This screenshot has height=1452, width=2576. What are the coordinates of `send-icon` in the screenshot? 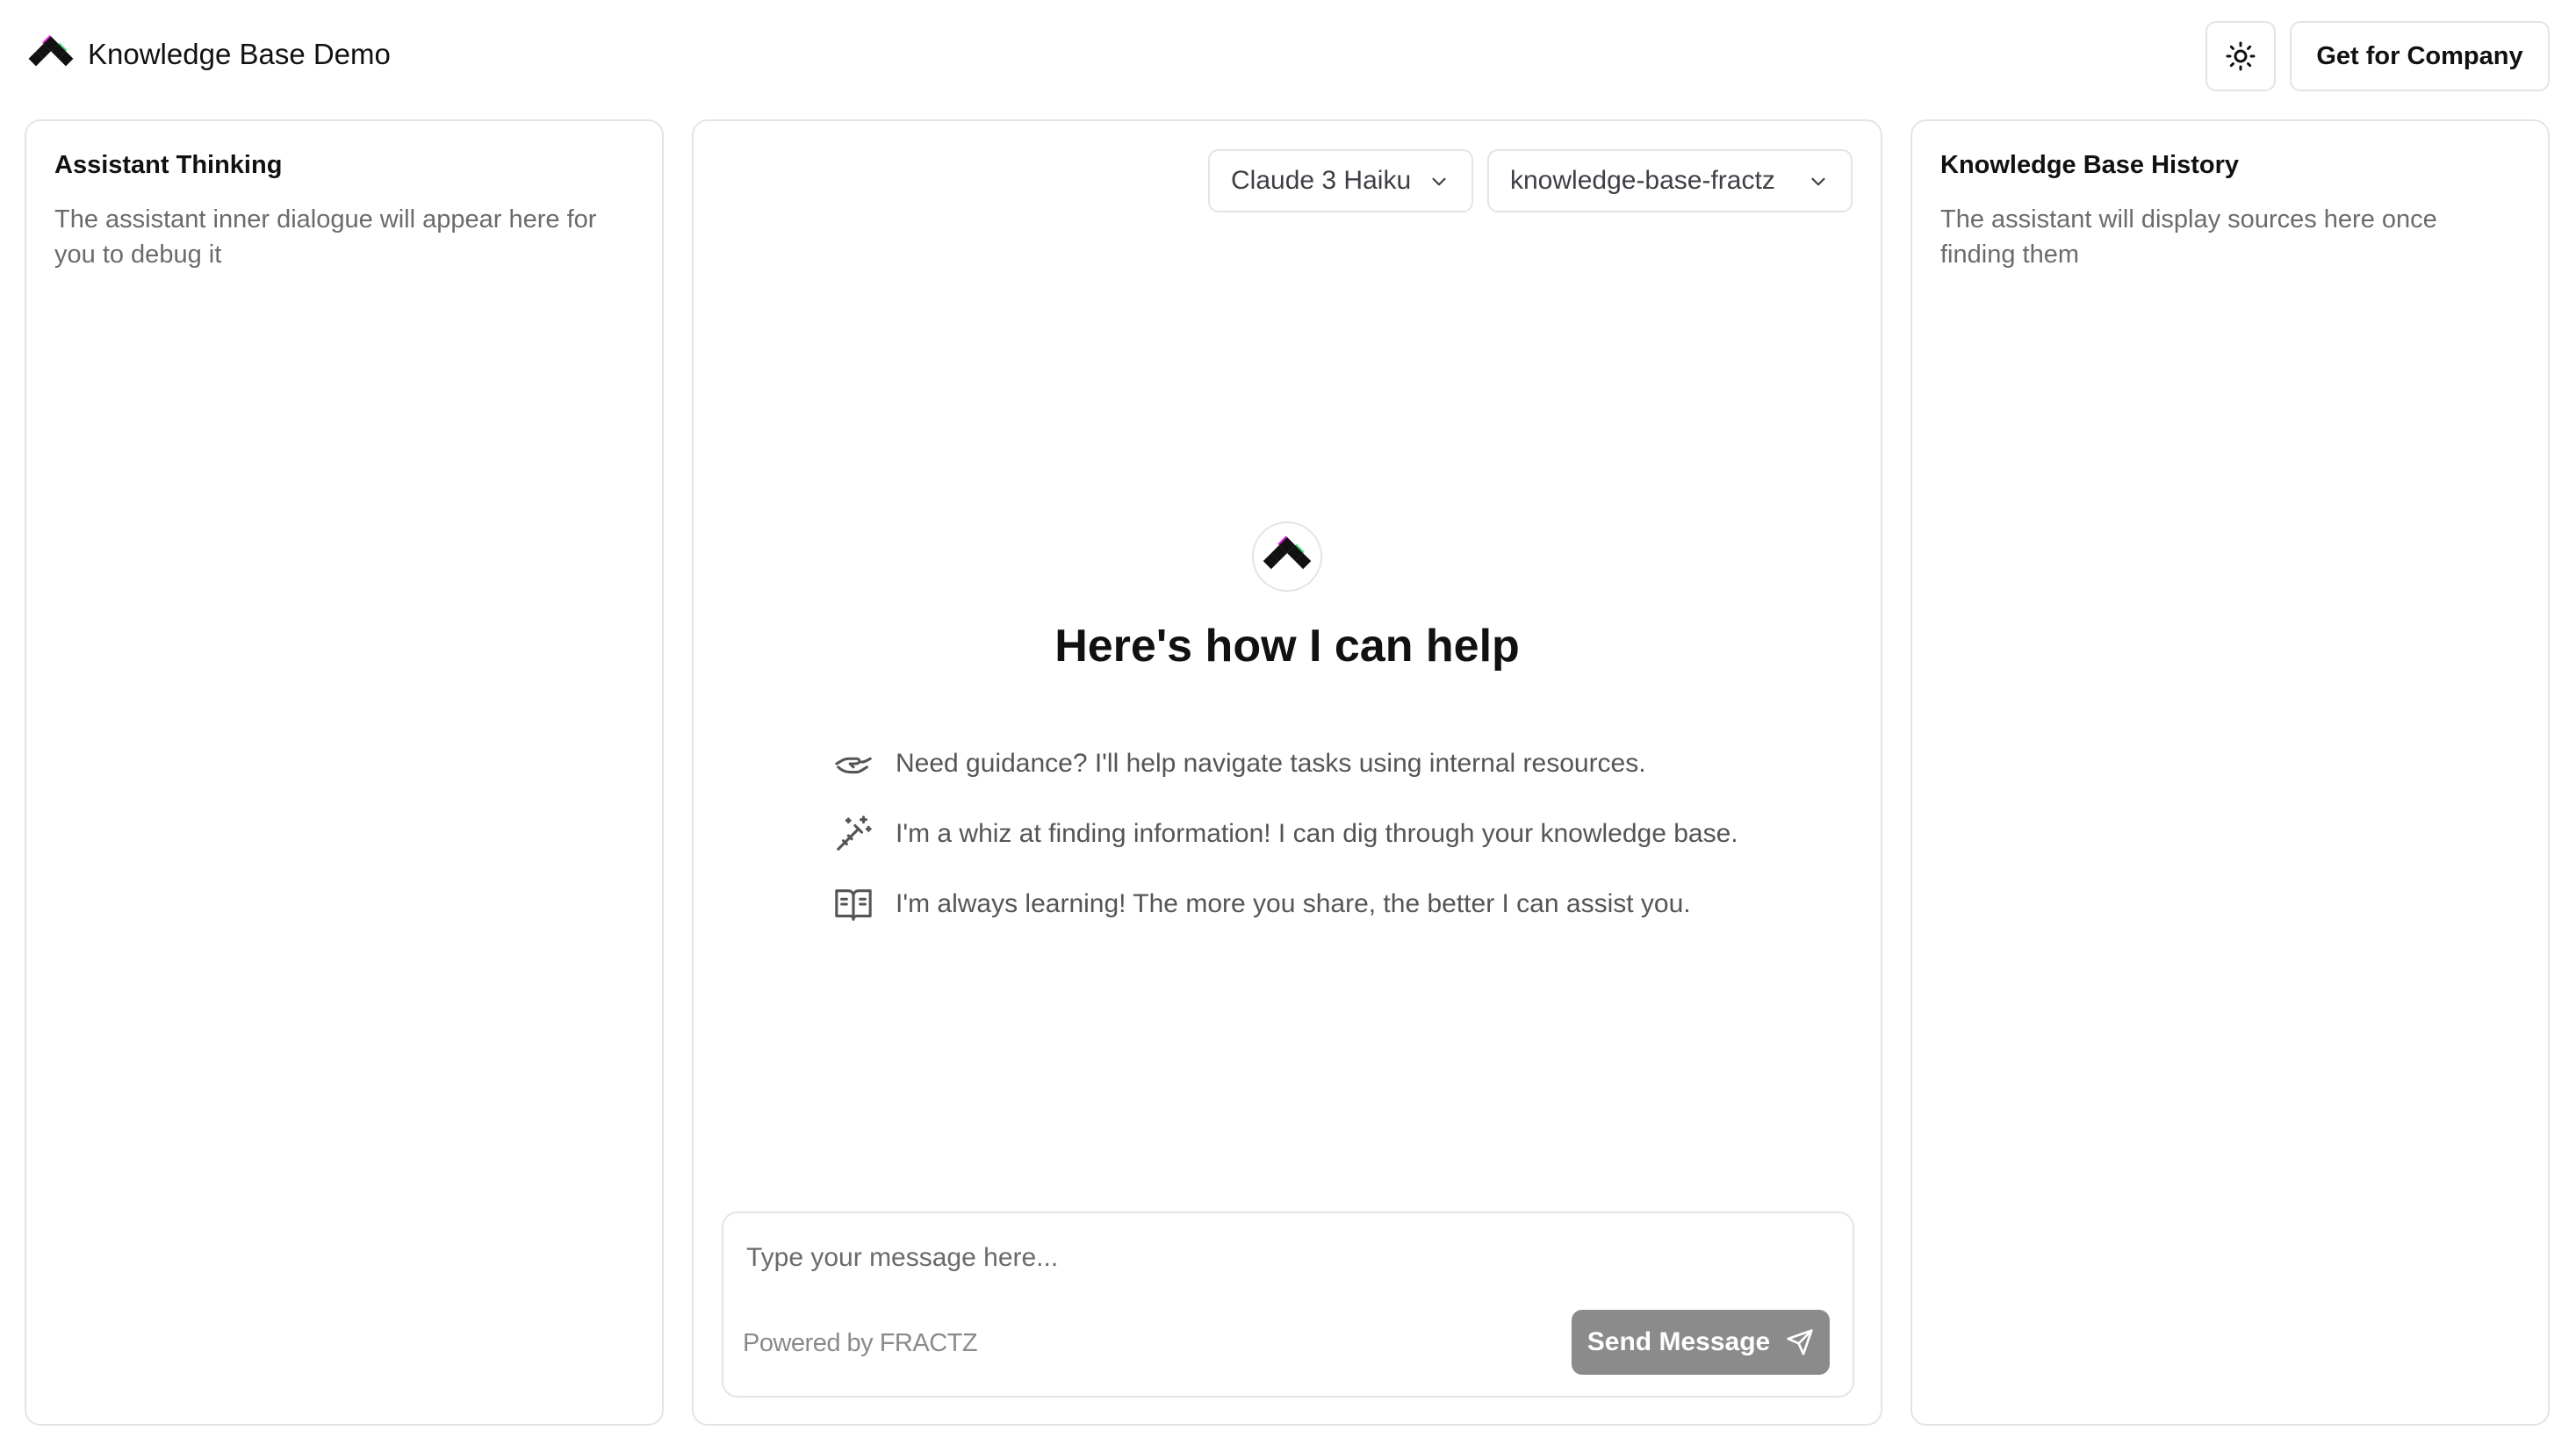 It's located at (1800, 1342).